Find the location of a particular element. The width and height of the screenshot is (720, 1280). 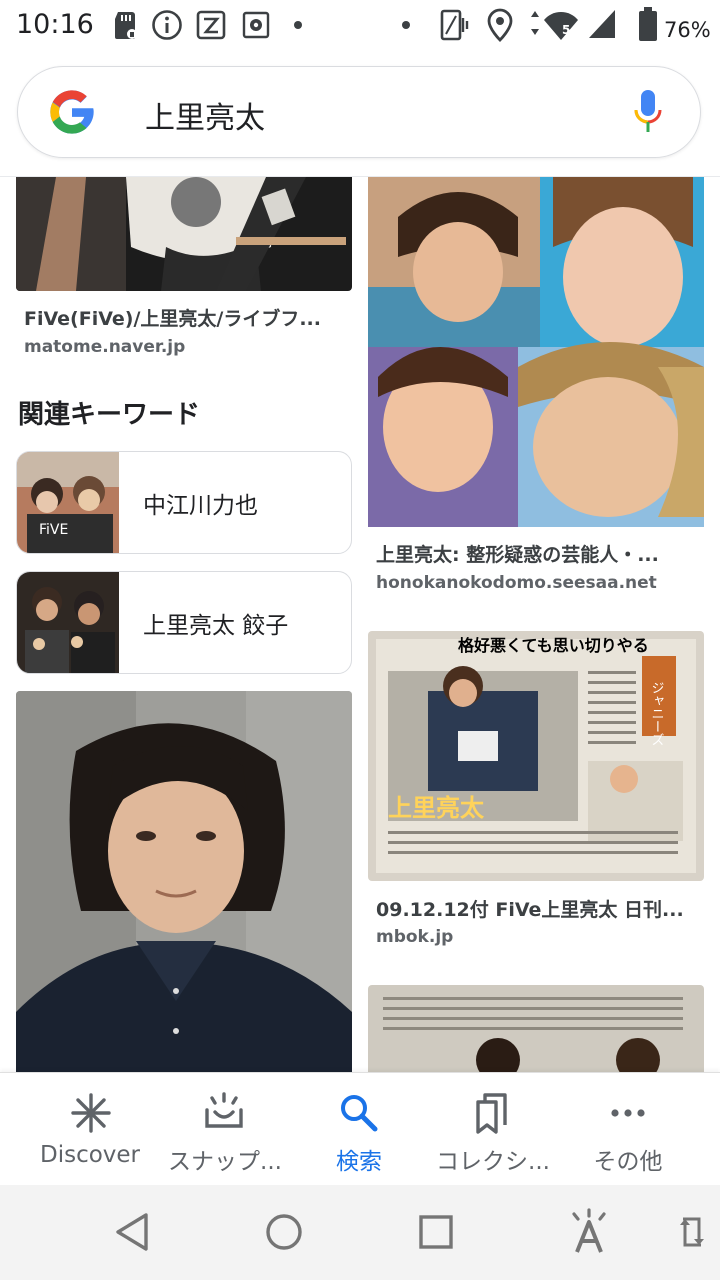

keyword-thumbnail is located at coordinates (68, 622).